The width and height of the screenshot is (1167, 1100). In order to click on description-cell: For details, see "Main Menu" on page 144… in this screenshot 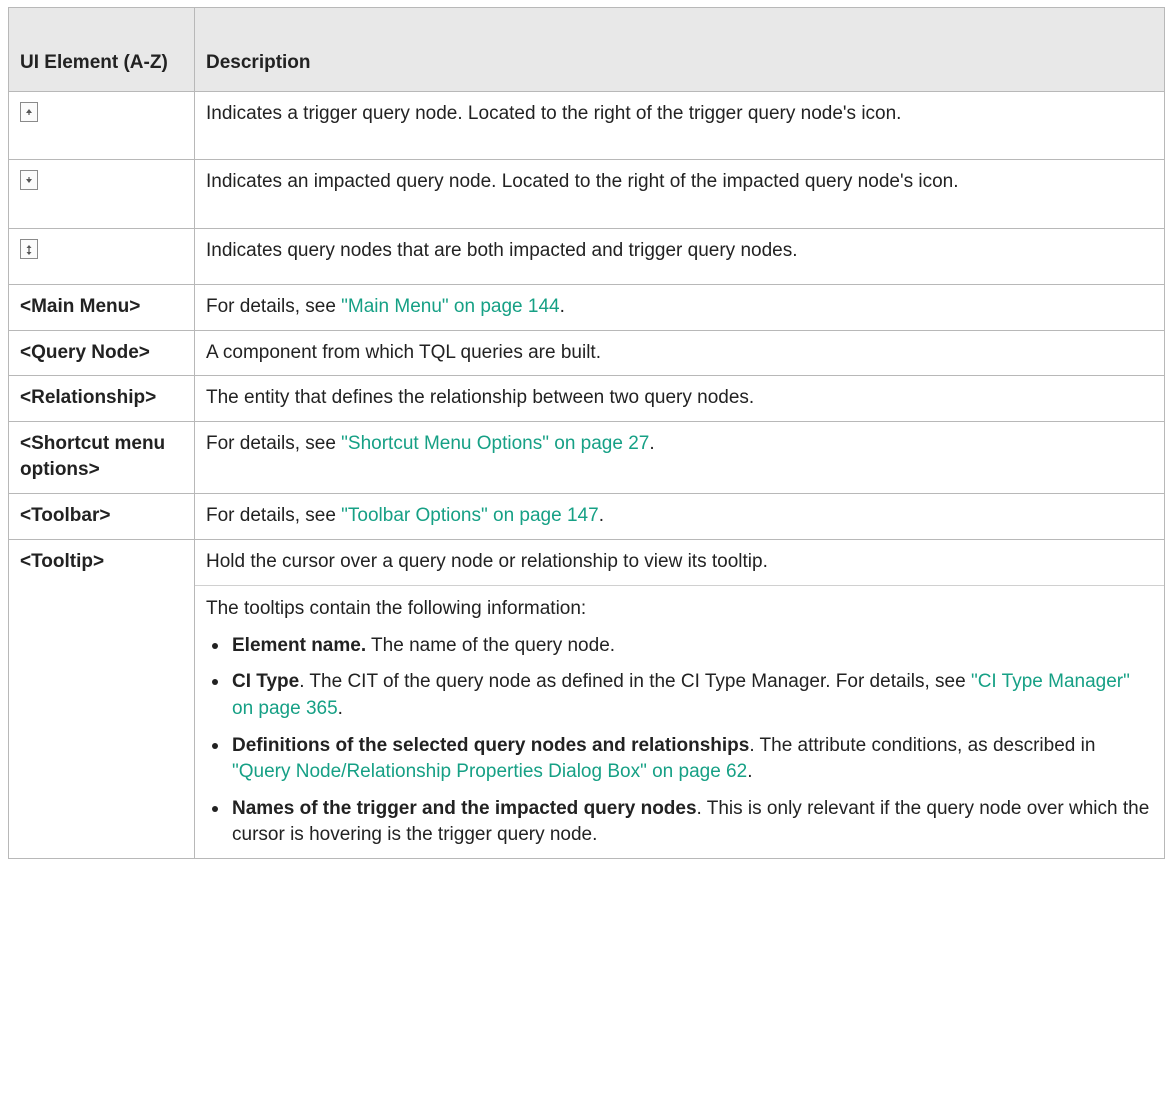, I will do `click(679, 307)`.